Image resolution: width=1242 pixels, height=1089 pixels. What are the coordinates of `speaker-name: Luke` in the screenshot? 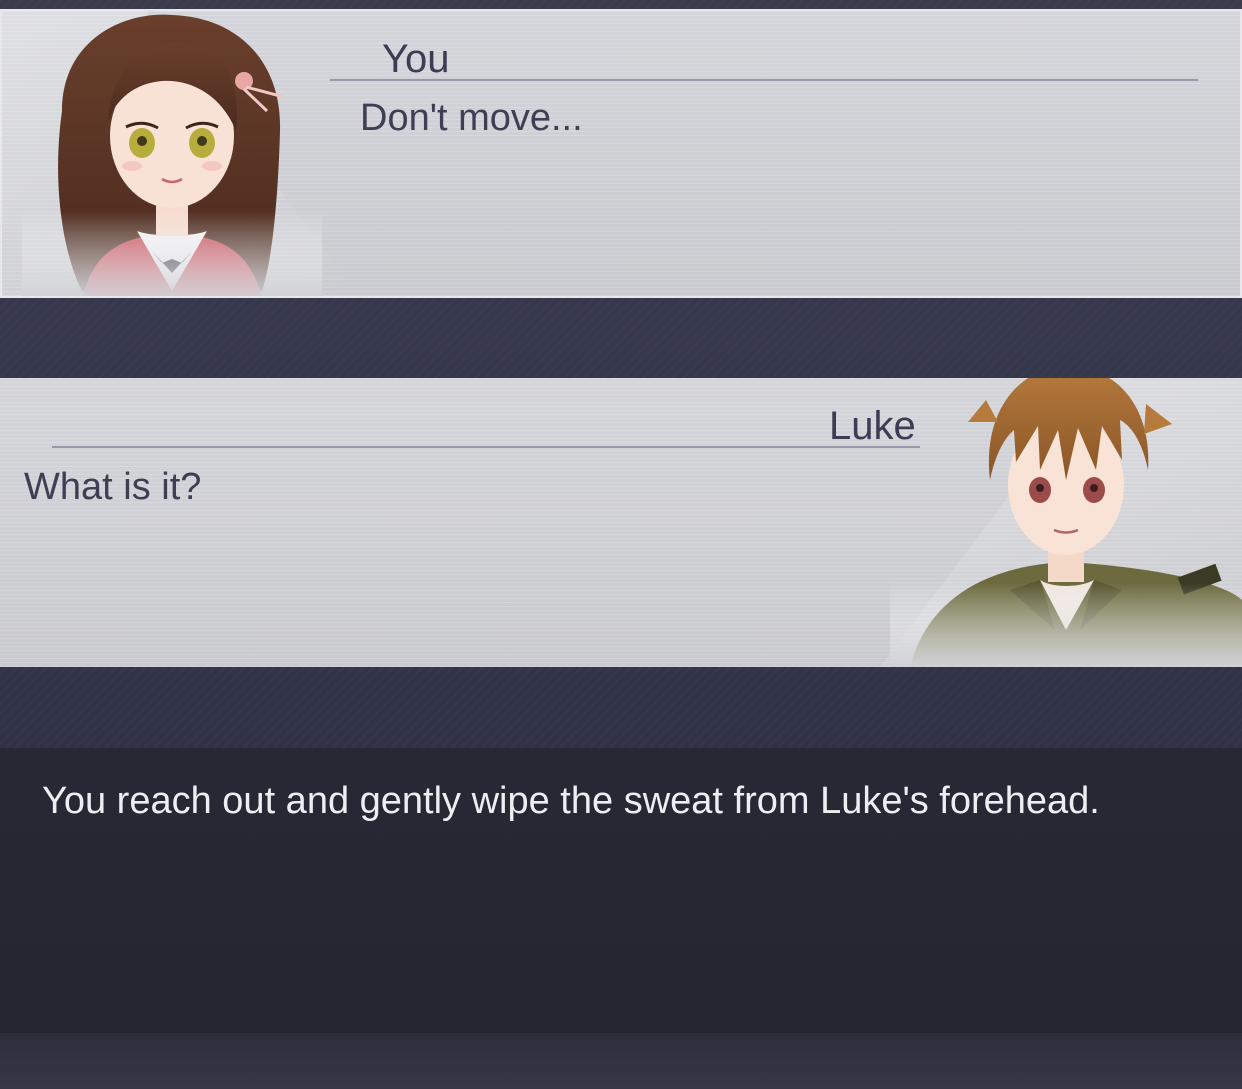 It's located at (872, 426).